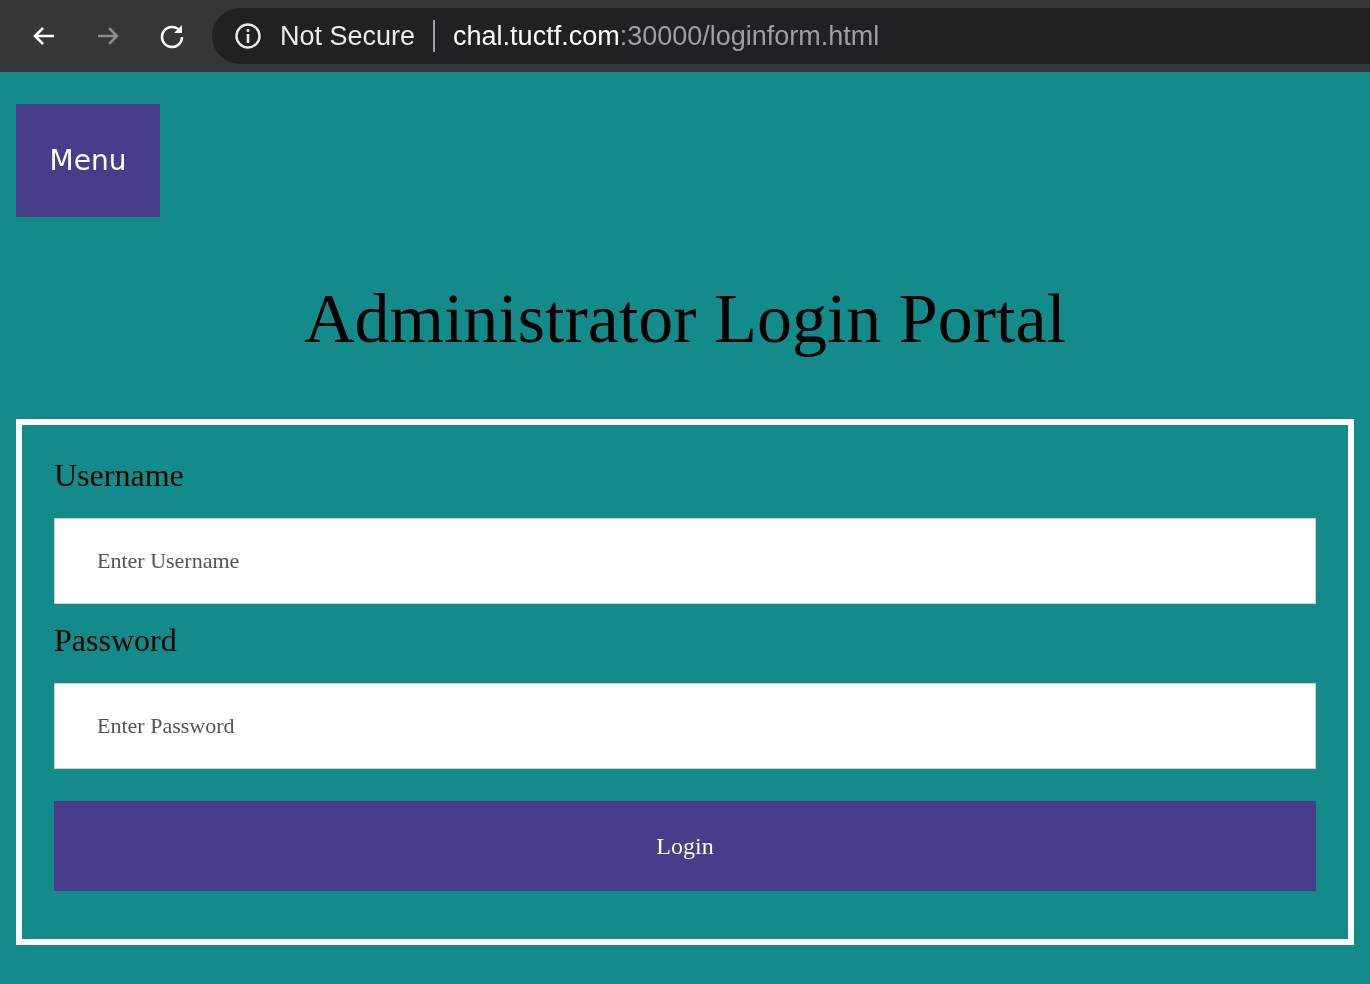 The image size is (1370, 984). Describe the element at coordinates (119, 475) in the screenshot. I see `field-label: Username` at that location.